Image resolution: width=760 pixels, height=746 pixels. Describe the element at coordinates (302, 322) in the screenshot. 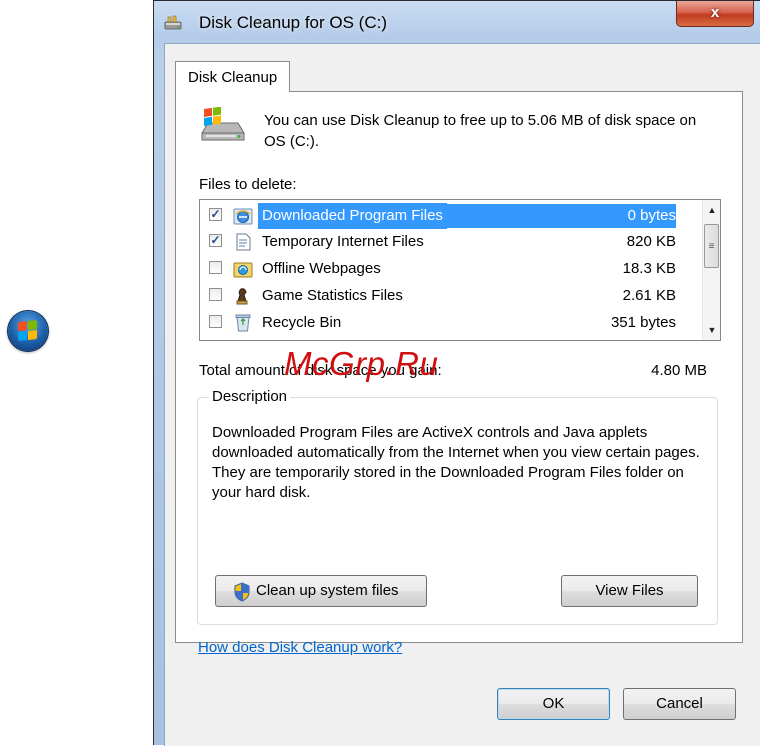

I see `file-name: Recycle Bin` at that location.